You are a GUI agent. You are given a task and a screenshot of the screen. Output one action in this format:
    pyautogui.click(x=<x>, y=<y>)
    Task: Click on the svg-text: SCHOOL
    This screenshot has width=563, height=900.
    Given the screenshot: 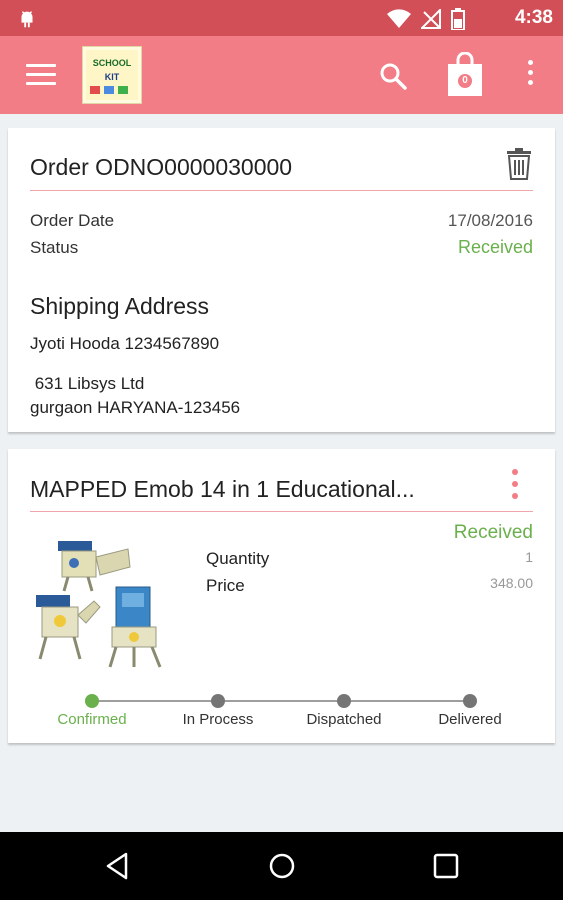 What is the action you would take?
    pyautogui.click(x=112, y=63)
    